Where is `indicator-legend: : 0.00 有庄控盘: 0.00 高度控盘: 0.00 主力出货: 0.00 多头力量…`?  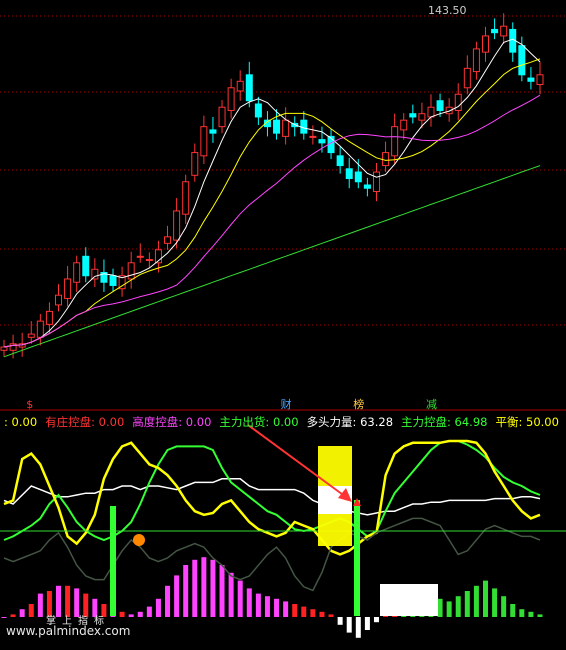
indicator-legend: : 0.00 有庄控盘: 0.00 高度控盘: 0.00 主力出货: 0.00 多头力量… is located at coordinates (283, 422).